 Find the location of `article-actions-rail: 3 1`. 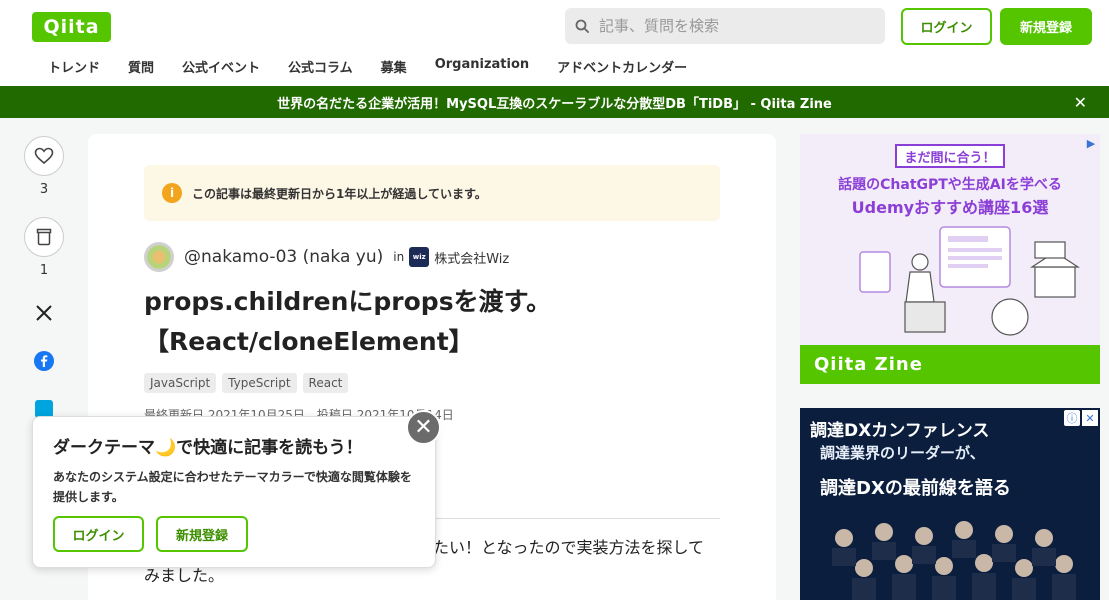

article-actions-rail: 3 1 is located at coordinates (44, 289).